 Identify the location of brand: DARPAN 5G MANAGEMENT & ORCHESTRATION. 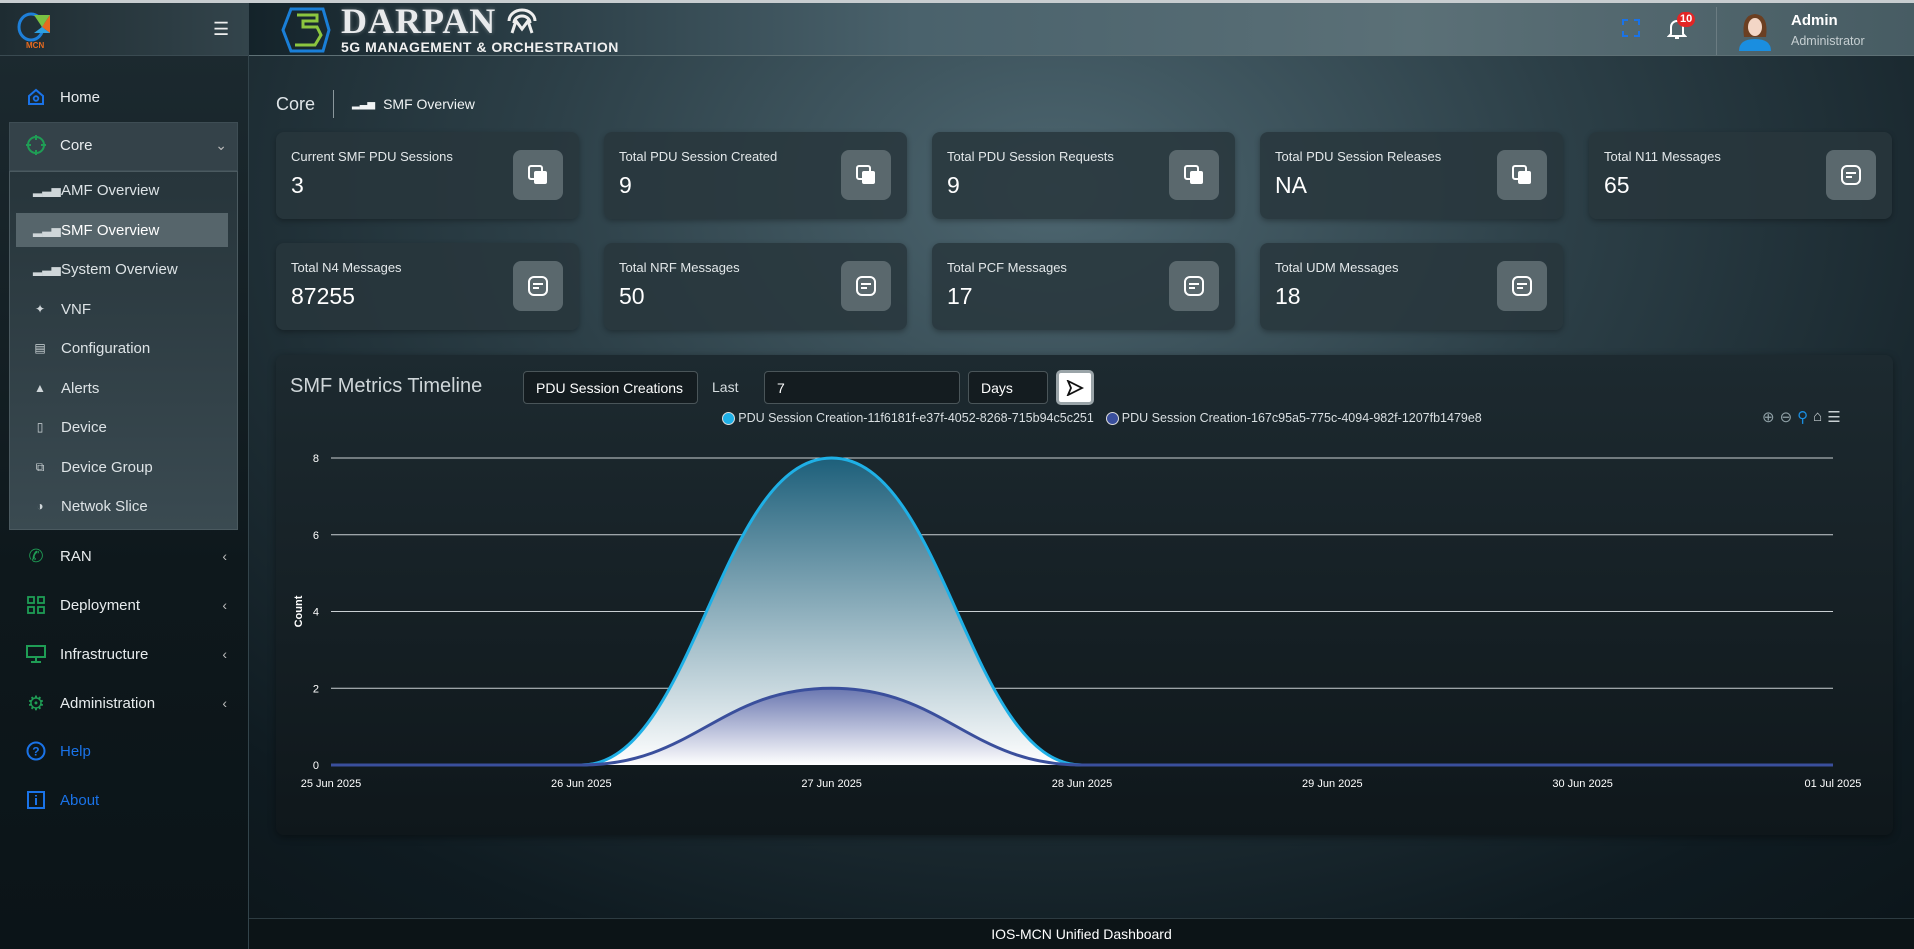
(448, 28).